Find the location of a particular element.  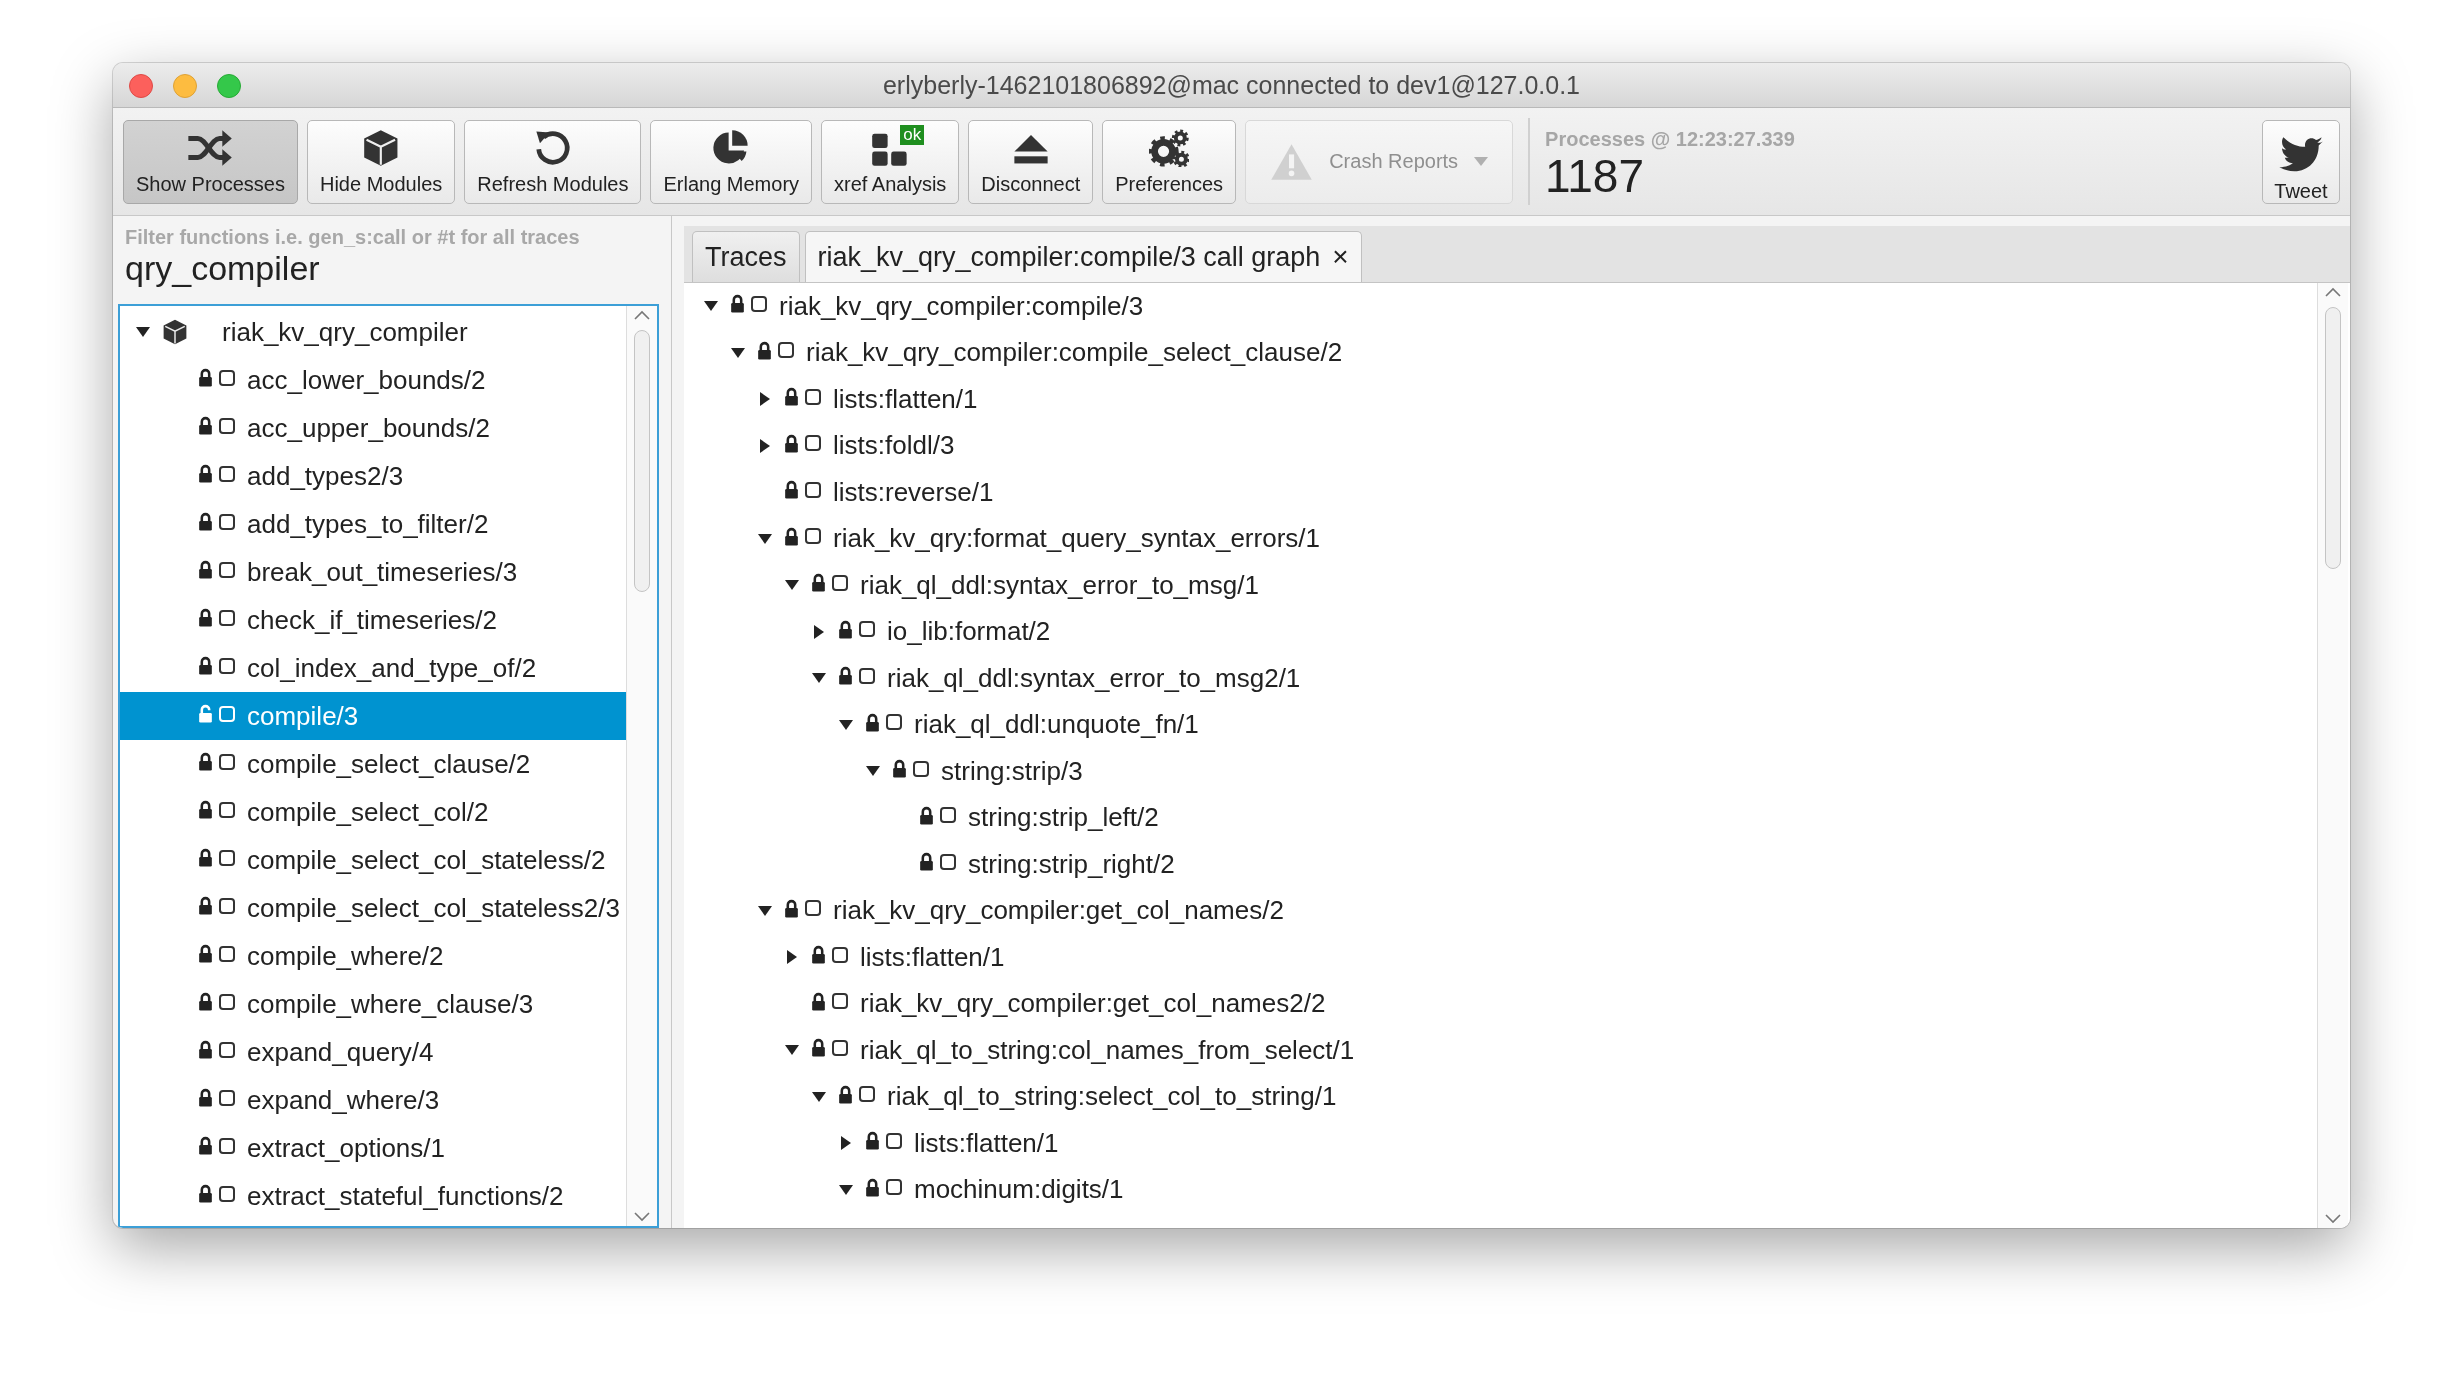

graph-row: riak_ql_ddl:syntax_error_to_msg/1 is located at coordinates (1507, 585).